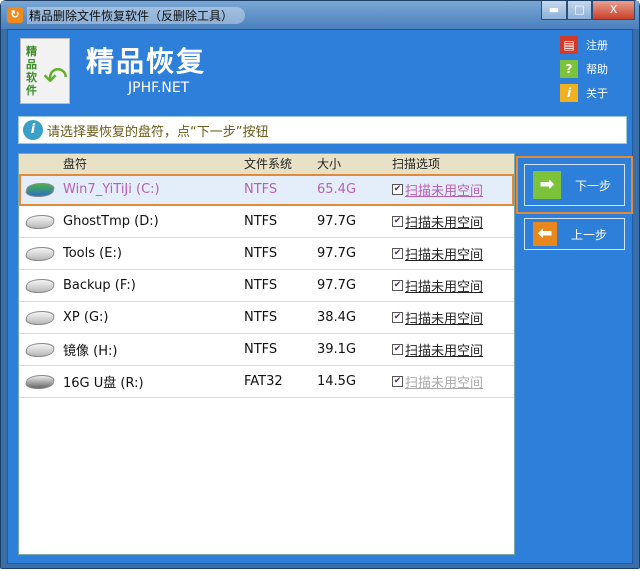 Image resolution: width=640 pixels, height=571 pixels. What do you see at coordinates (337, 317) in the screenshot?
I see `size-cell: 38.4G` at bounding box center [337, 317].